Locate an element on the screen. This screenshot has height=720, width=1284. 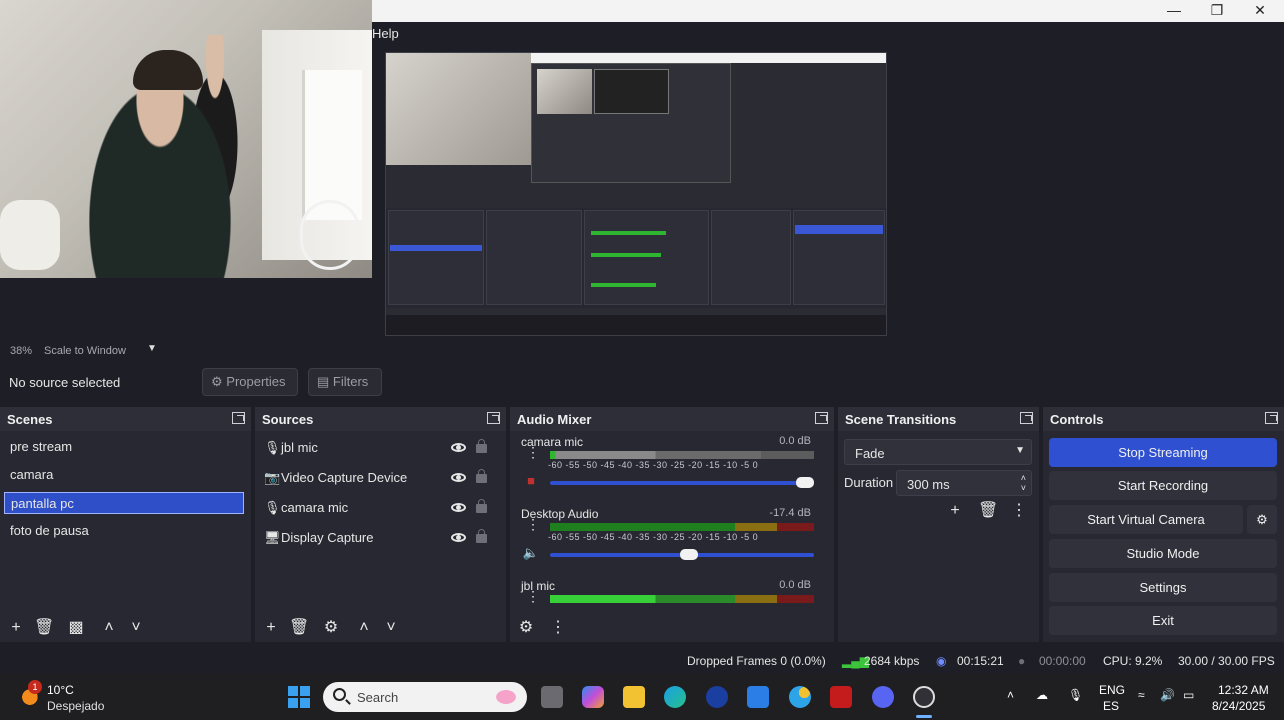
language: ENG is located at coordinates (1112, 690).